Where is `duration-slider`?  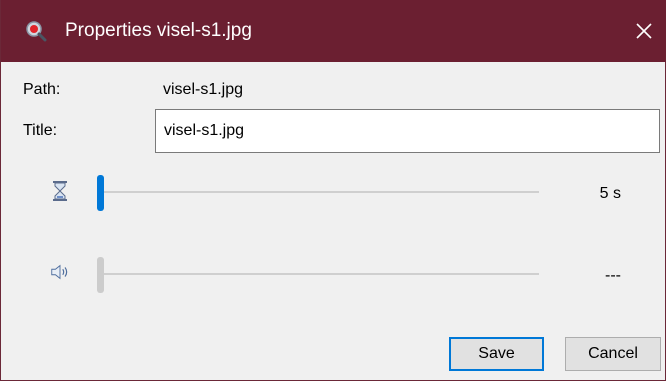
duration-slider is located at coordinates (318, 193).